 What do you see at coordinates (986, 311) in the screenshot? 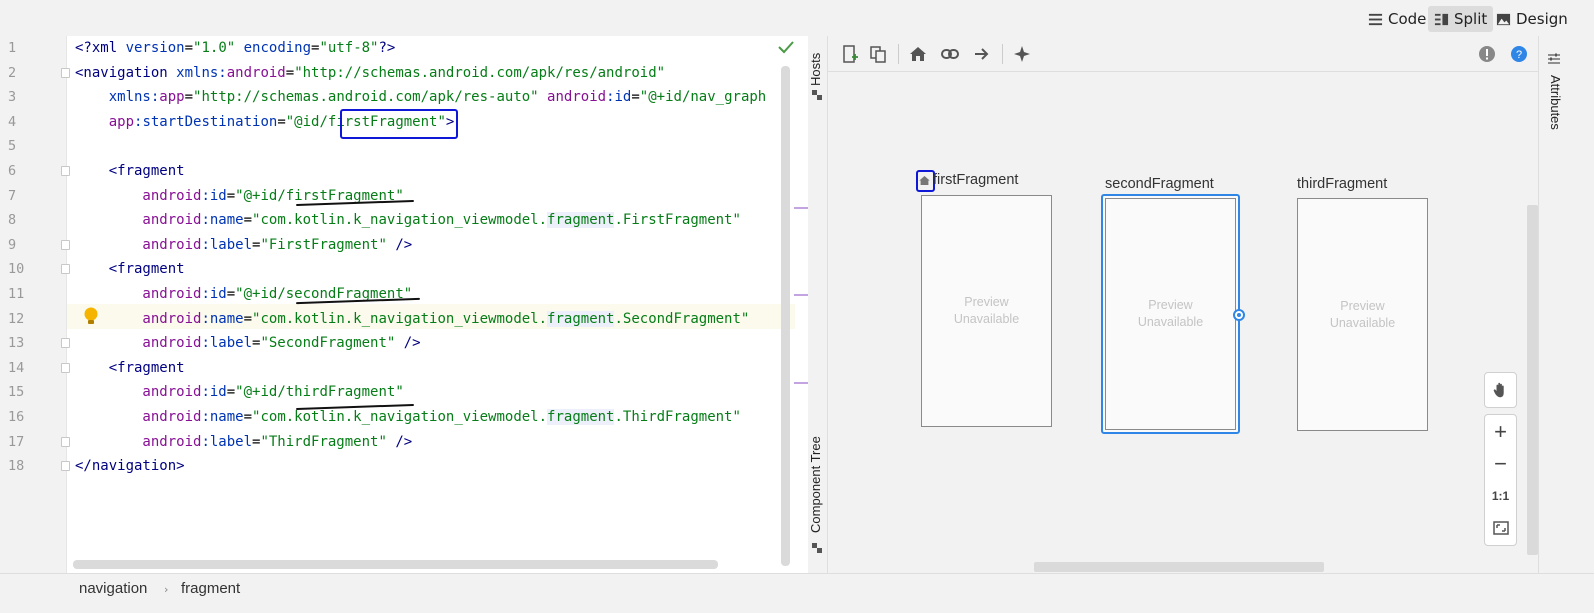
I see `destination-first-fragment: Preview Unavailable` at bounding box center [986, 311].